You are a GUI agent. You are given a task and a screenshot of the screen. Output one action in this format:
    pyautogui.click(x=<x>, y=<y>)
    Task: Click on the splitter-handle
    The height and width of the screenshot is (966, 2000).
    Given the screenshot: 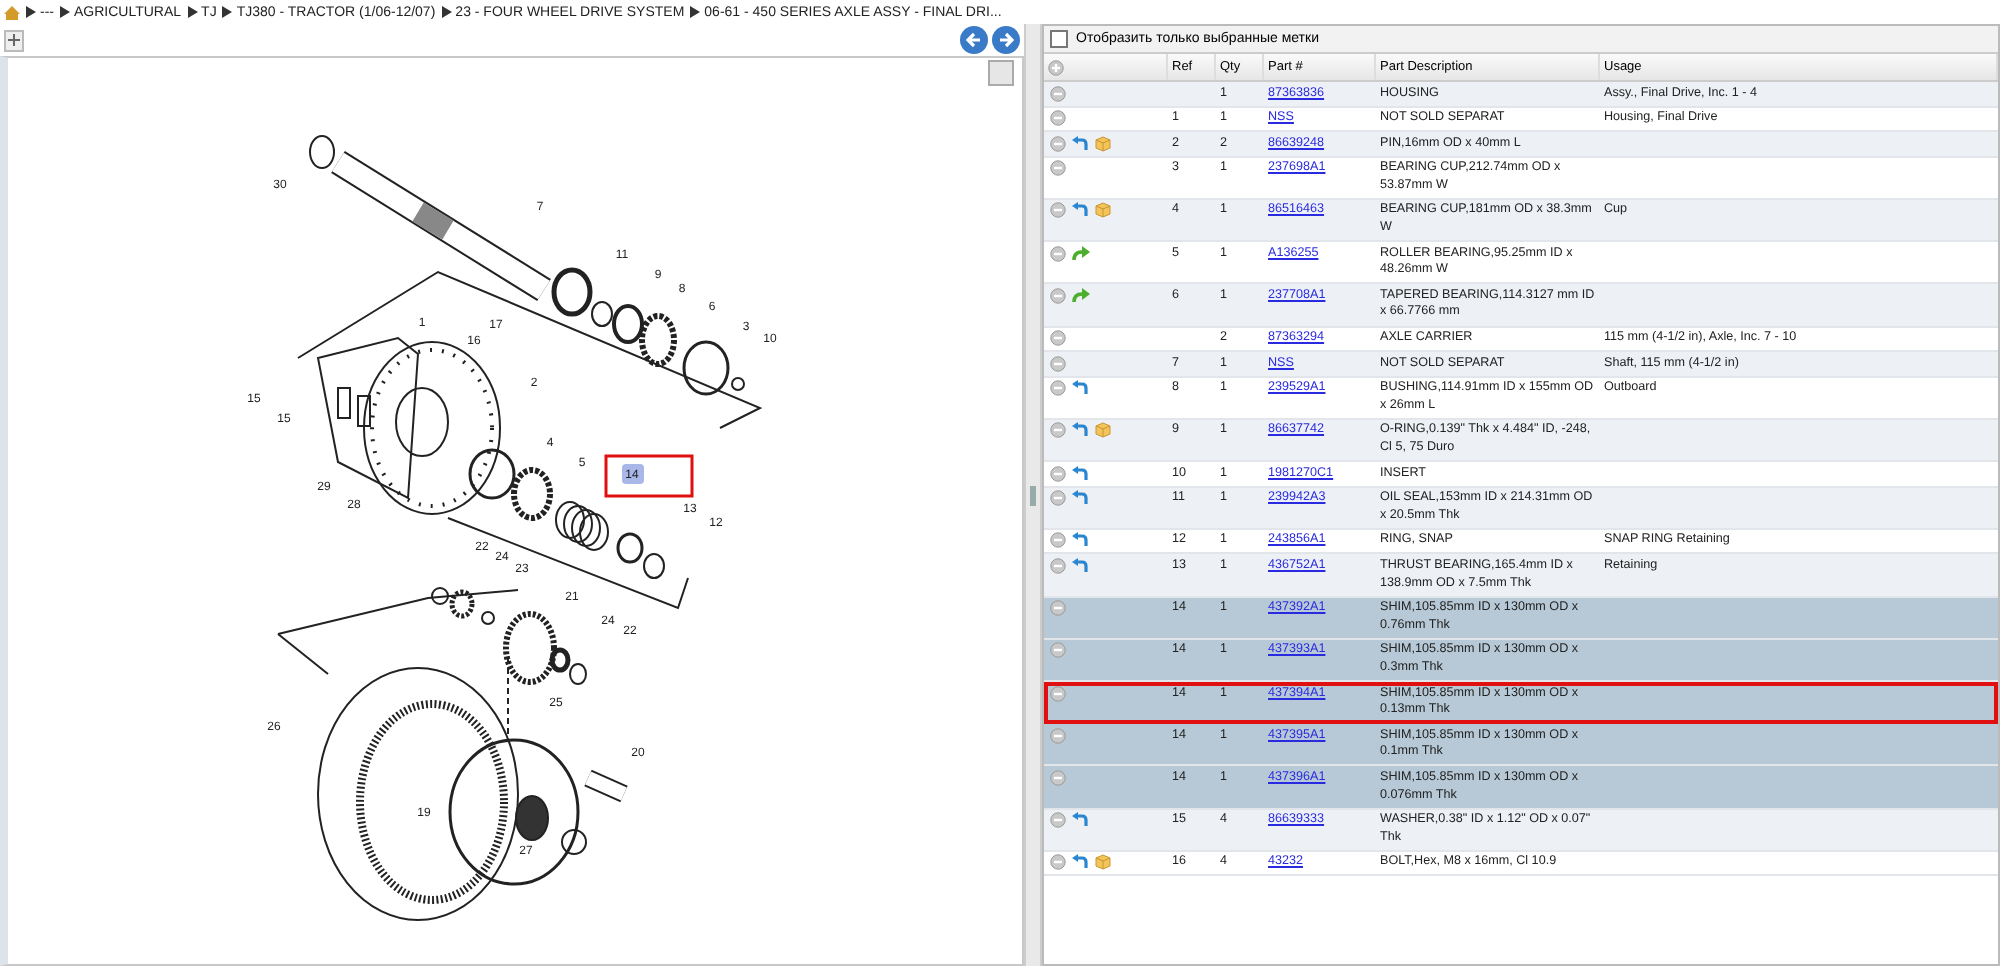 What is the action you would take?
    pyautogui.click(x=1033, y=495)
    